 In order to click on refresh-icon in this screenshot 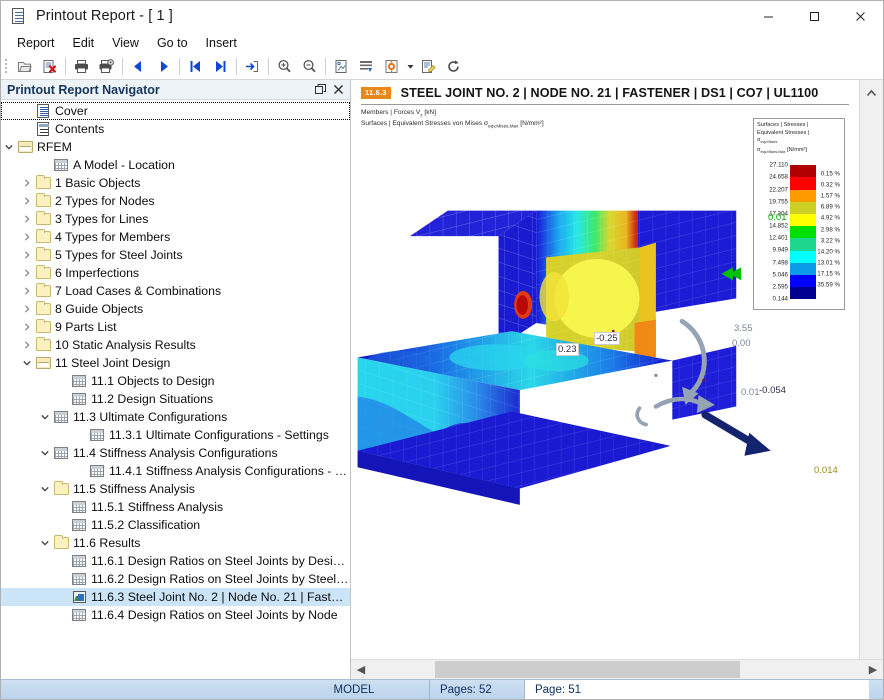, I will do `click(453, 67)`.